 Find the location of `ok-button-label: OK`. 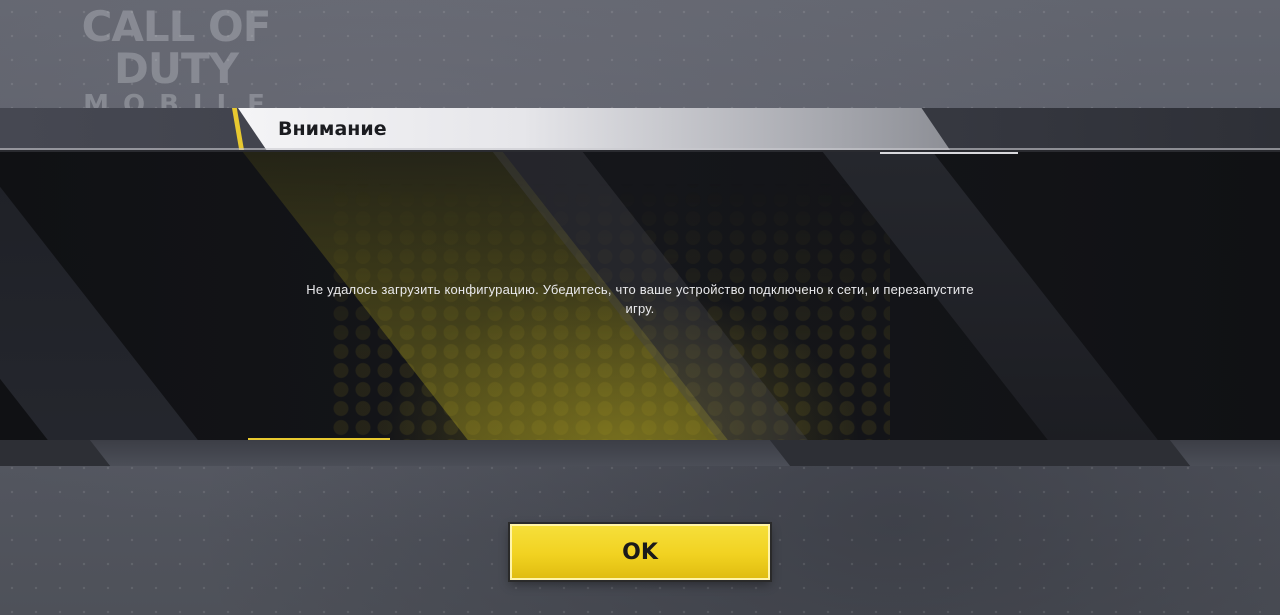

ok-button-label: OK is located at coordinates (640, 552).